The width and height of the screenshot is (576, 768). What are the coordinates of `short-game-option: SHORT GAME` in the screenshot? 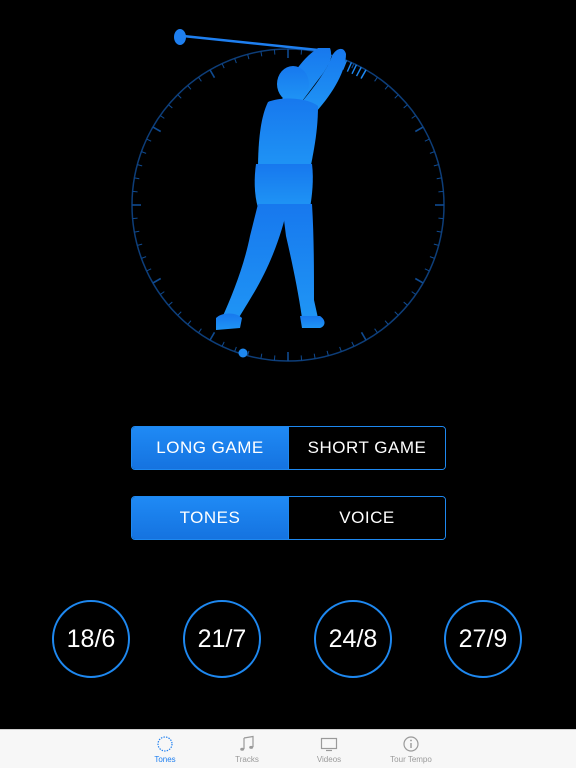 It's located at (366, 448).